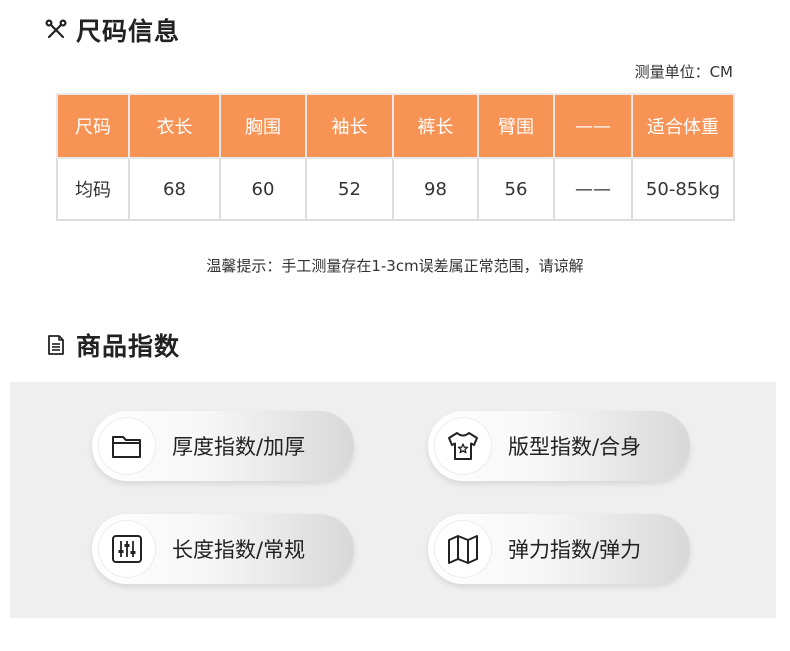 Image resolution: width=790 pixels, height=651 pixels. What do you see at coordinates (575, 447) in the screenshot?
I see `fit-index-label: 版型指数/合身` at bounding box center [575, 447].